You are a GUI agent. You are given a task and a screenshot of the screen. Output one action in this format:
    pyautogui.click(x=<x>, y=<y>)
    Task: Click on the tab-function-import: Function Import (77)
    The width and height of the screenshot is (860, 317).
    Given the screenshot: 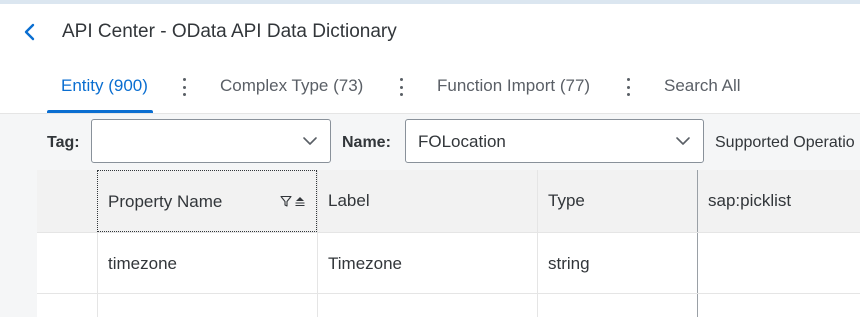 What is the action you would take?
    pyautogui.click(x=513, y=86)
    